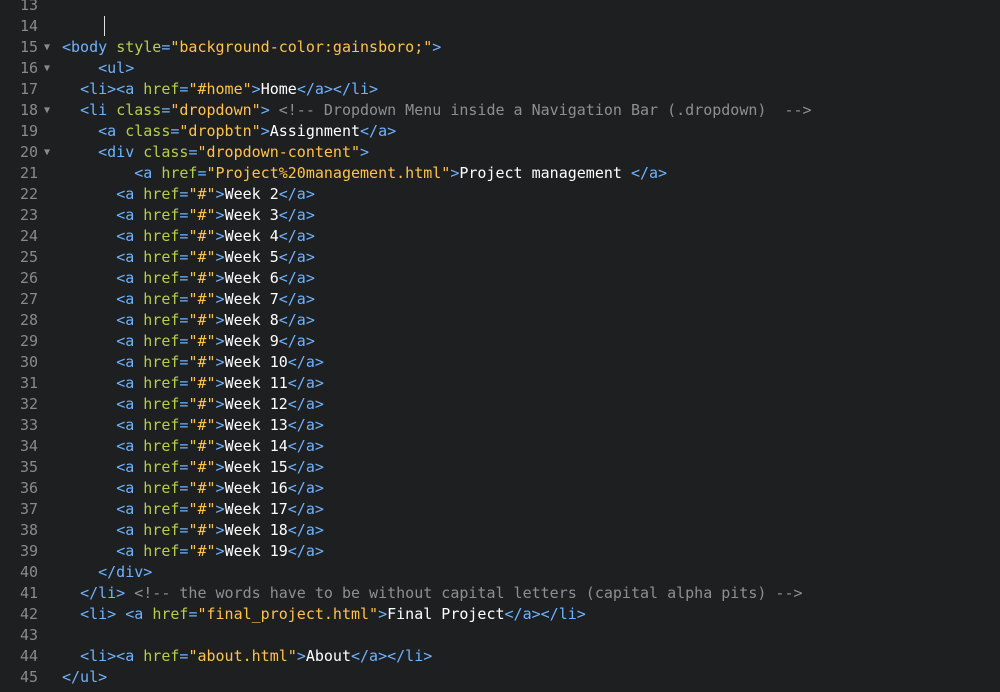  I want to click on line-number: 40, so click(28, 572).